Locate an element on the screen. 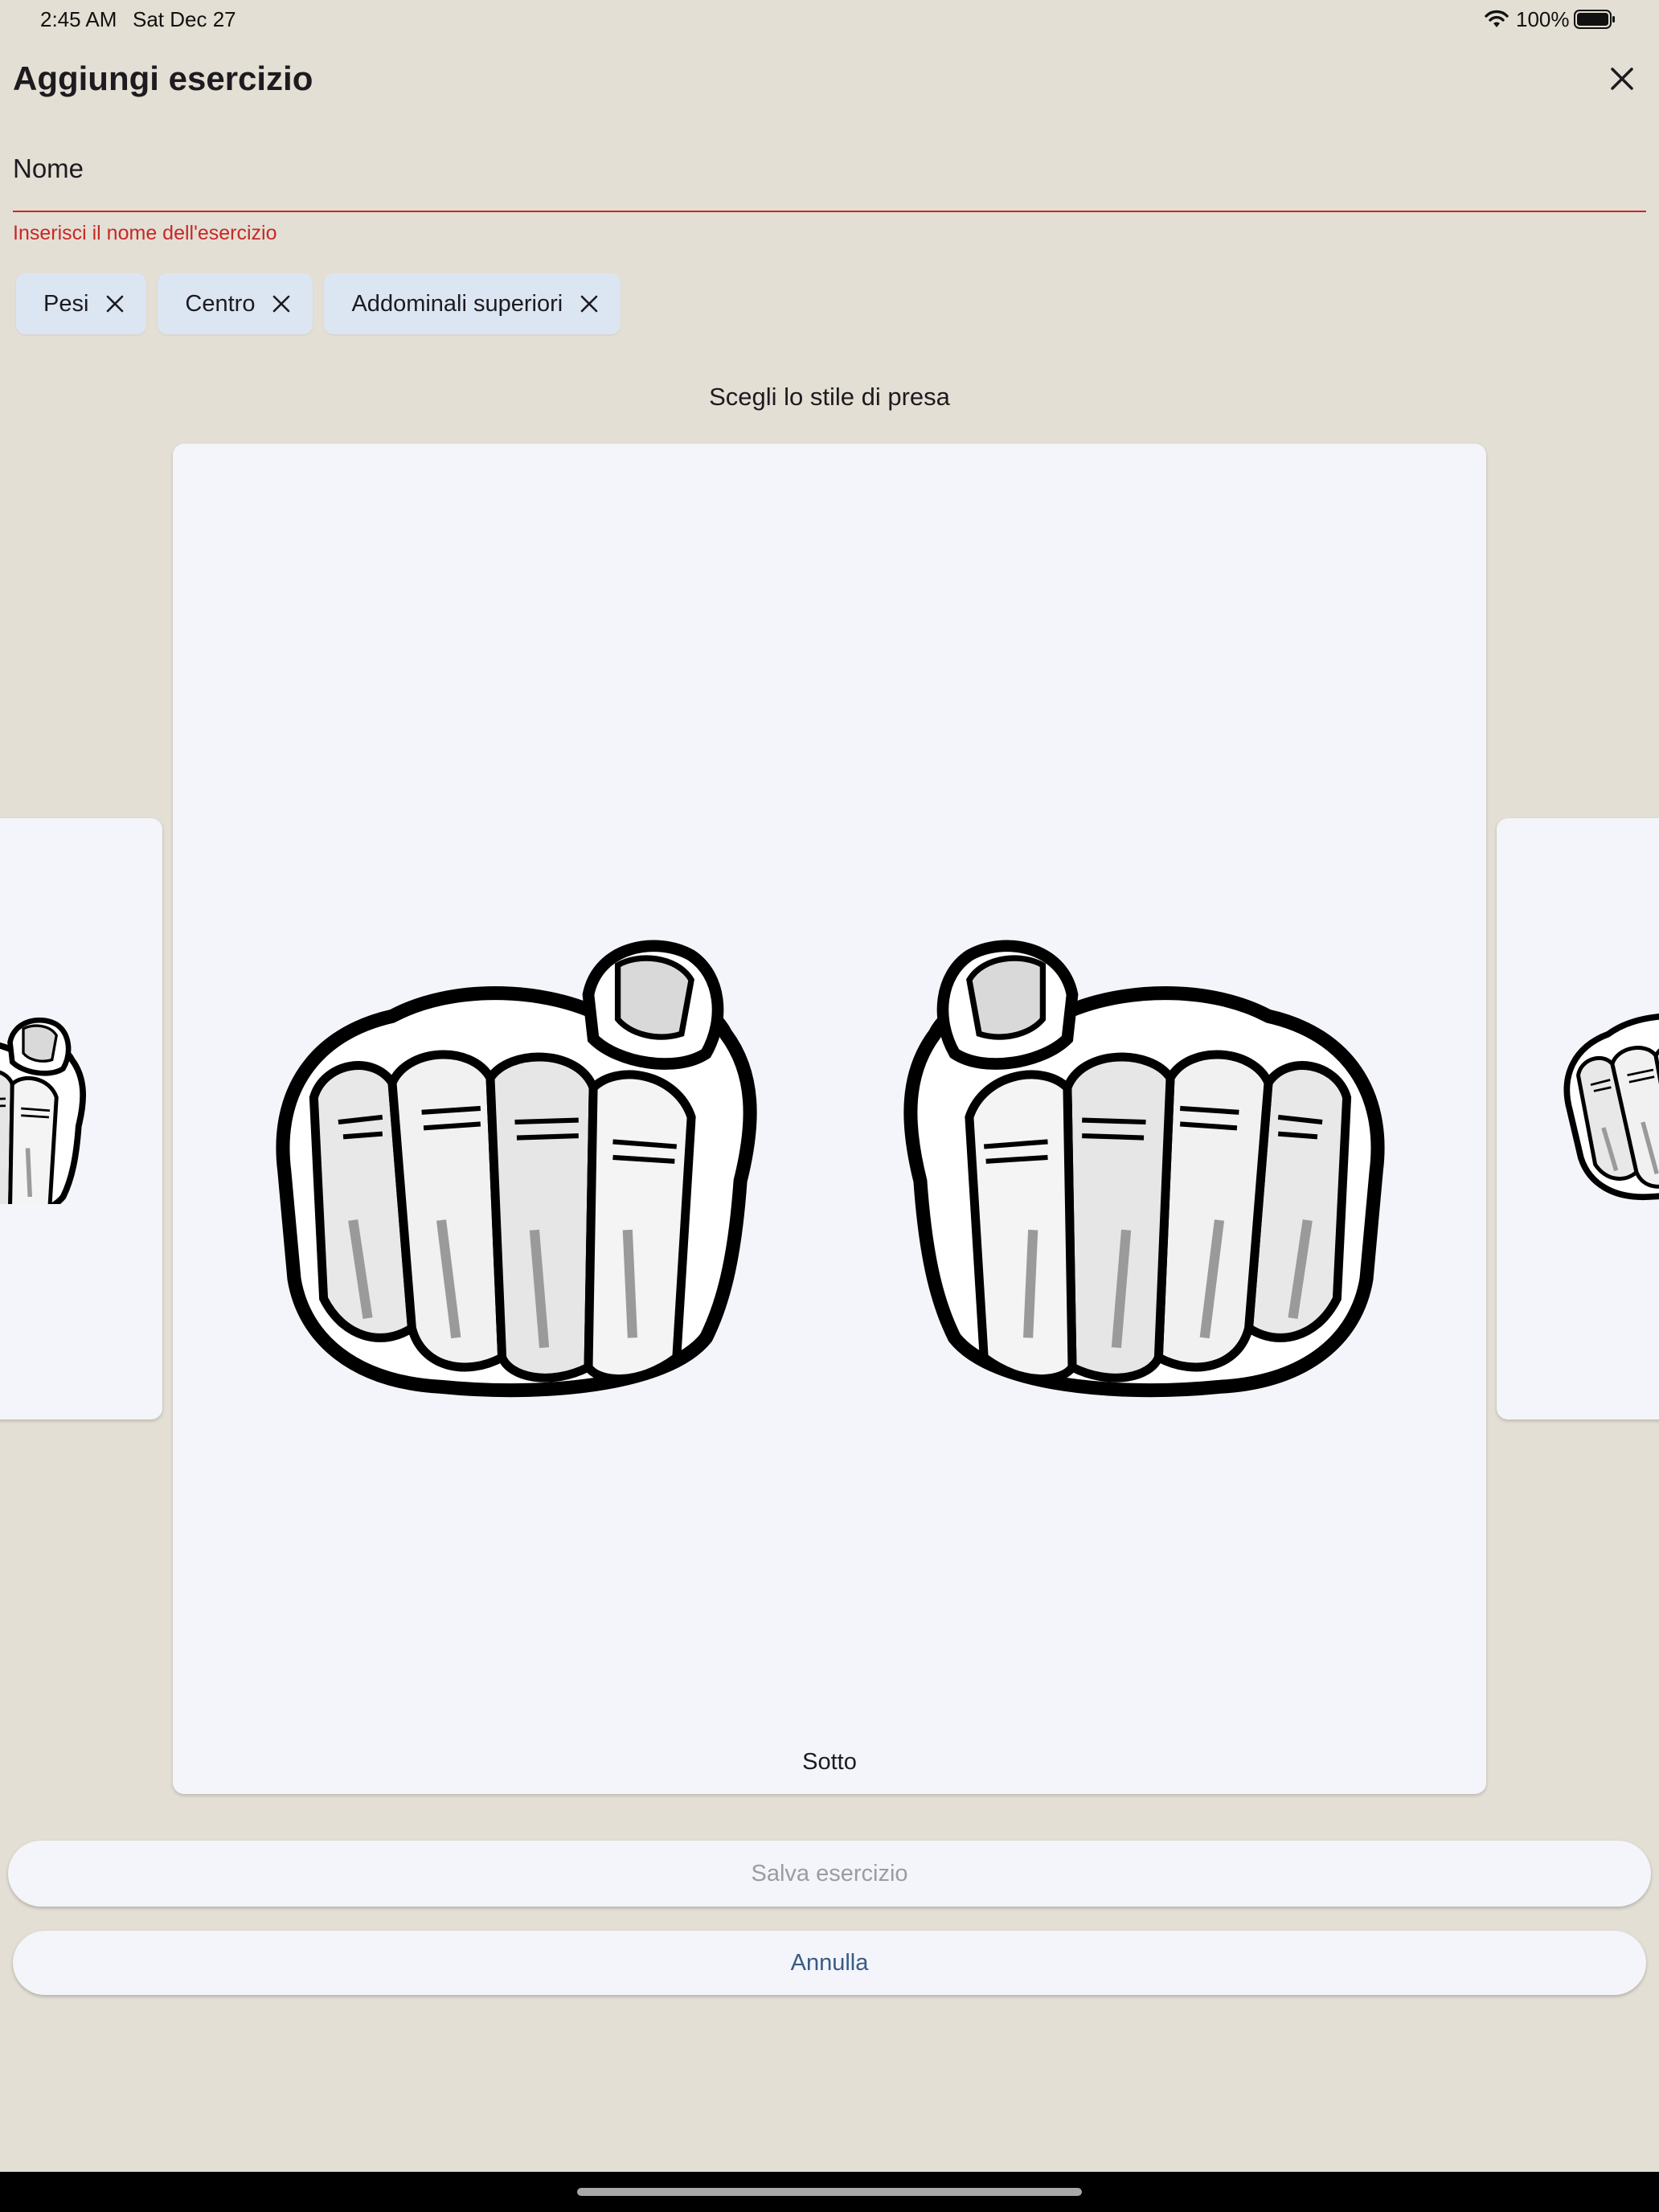 This screenshot has height=2212, width=1659. status-time: 2:45 AM is located at coordinates (78, 19).